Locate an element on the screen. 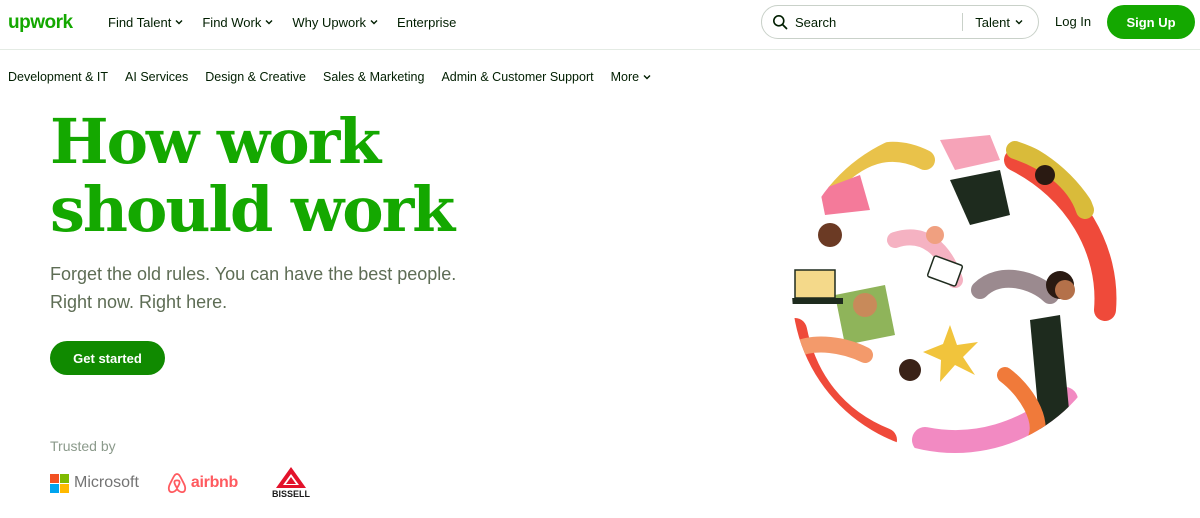 This screenshot has height=518, width=1200. trusted-logos: Microsoft airbnb BISSELL is located at coordinates (183, 483).